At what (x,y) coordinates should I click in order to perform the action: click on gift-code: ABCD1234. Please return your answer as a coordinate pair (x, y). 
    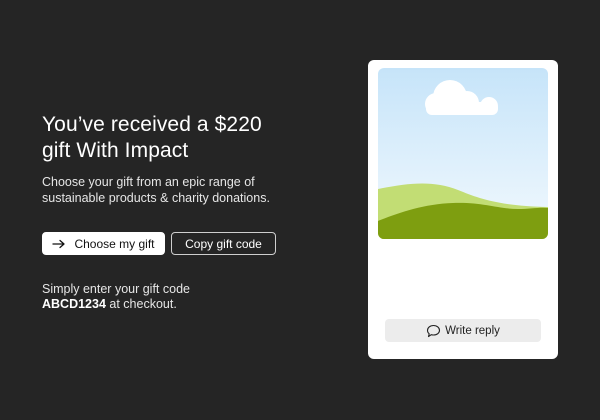
    Looking at the image, I should click on (74, 304).